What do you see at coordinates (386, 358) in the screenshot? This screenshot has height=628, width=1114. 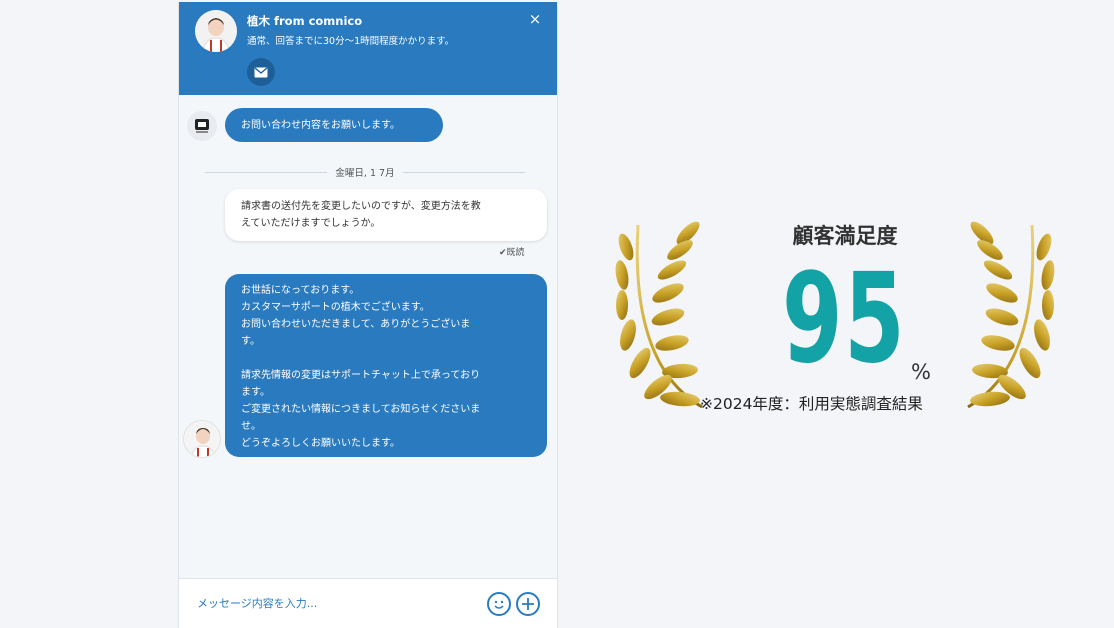 I see `reply-line` at bounding box center [386, 358].